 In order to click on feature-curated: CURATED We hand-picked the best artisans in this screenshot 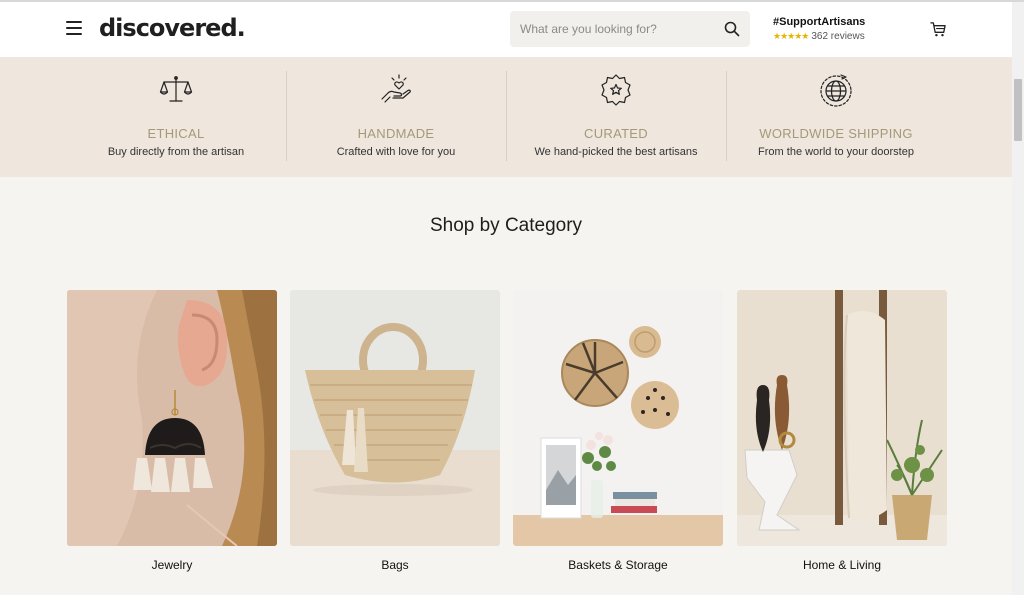, I will do `click(616, 117)`.